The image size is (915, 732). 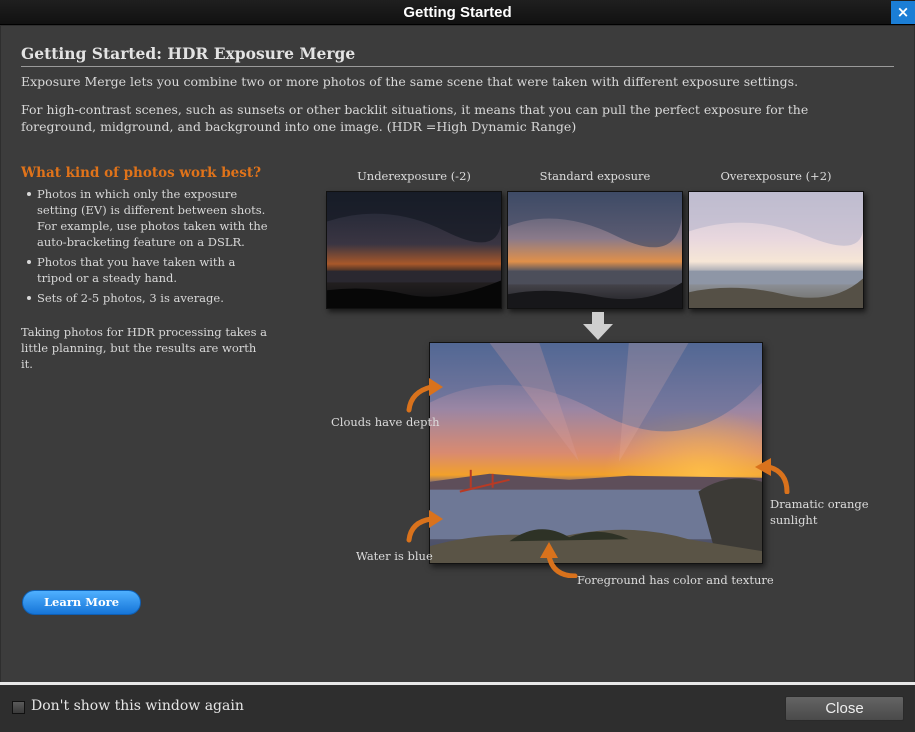 I want to click on hdr-result-image, so click(x=596, y=453).